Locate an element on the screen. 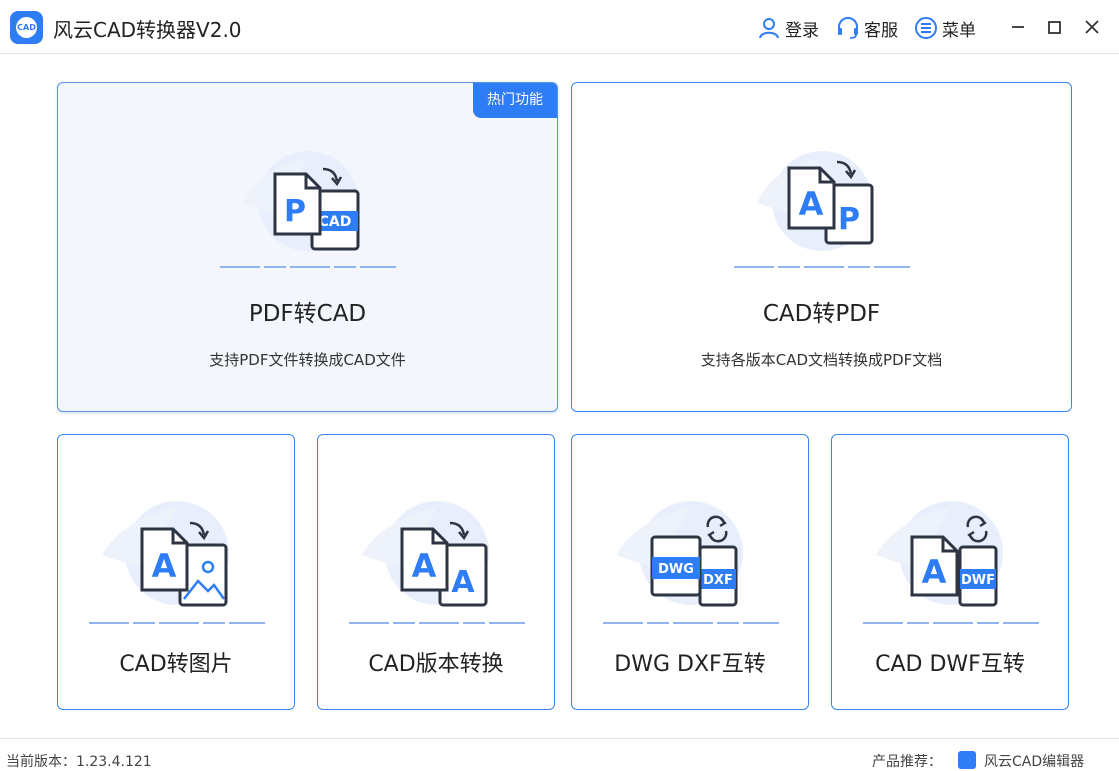 This screenshot has height=771, width=1119. cad-dwf-card: DWF A CAD DWF互转 is located at coordinates (950, 572).